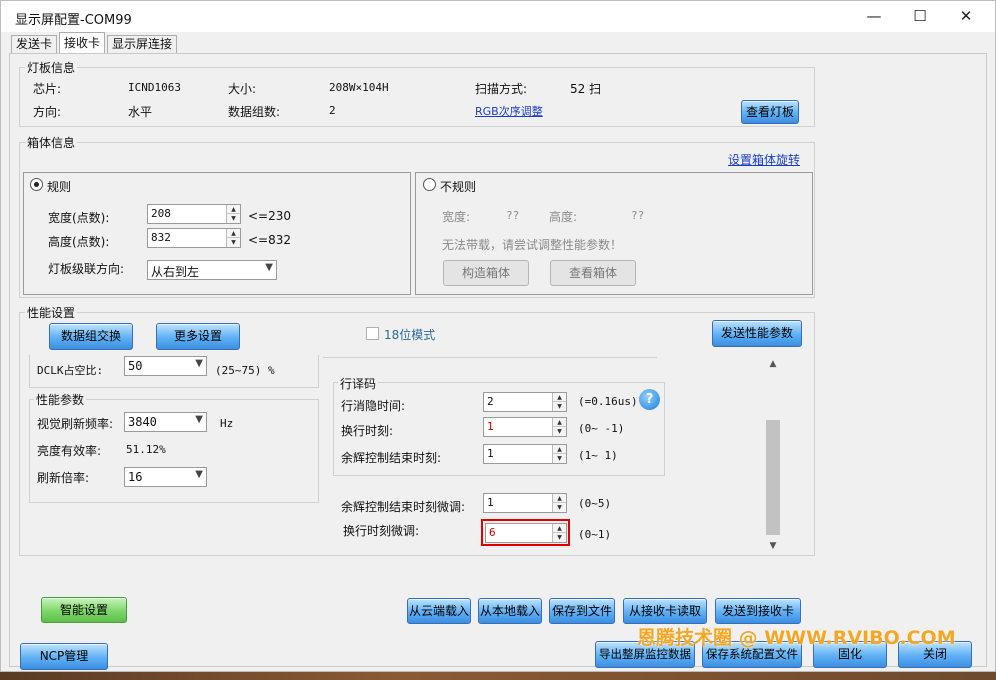  What do you see at coordinates (563, 217) in the screenshot?
I see `irregular-height-label: 高度:` at bounding box center [563, 217].